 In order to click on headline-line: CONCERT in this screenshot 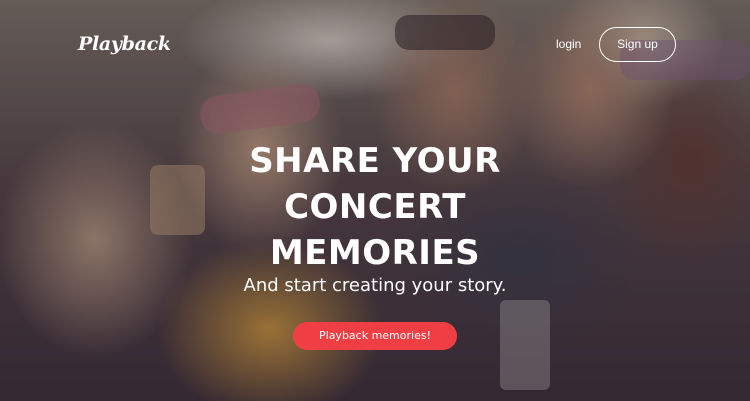, I will do `click(375, 207)`.